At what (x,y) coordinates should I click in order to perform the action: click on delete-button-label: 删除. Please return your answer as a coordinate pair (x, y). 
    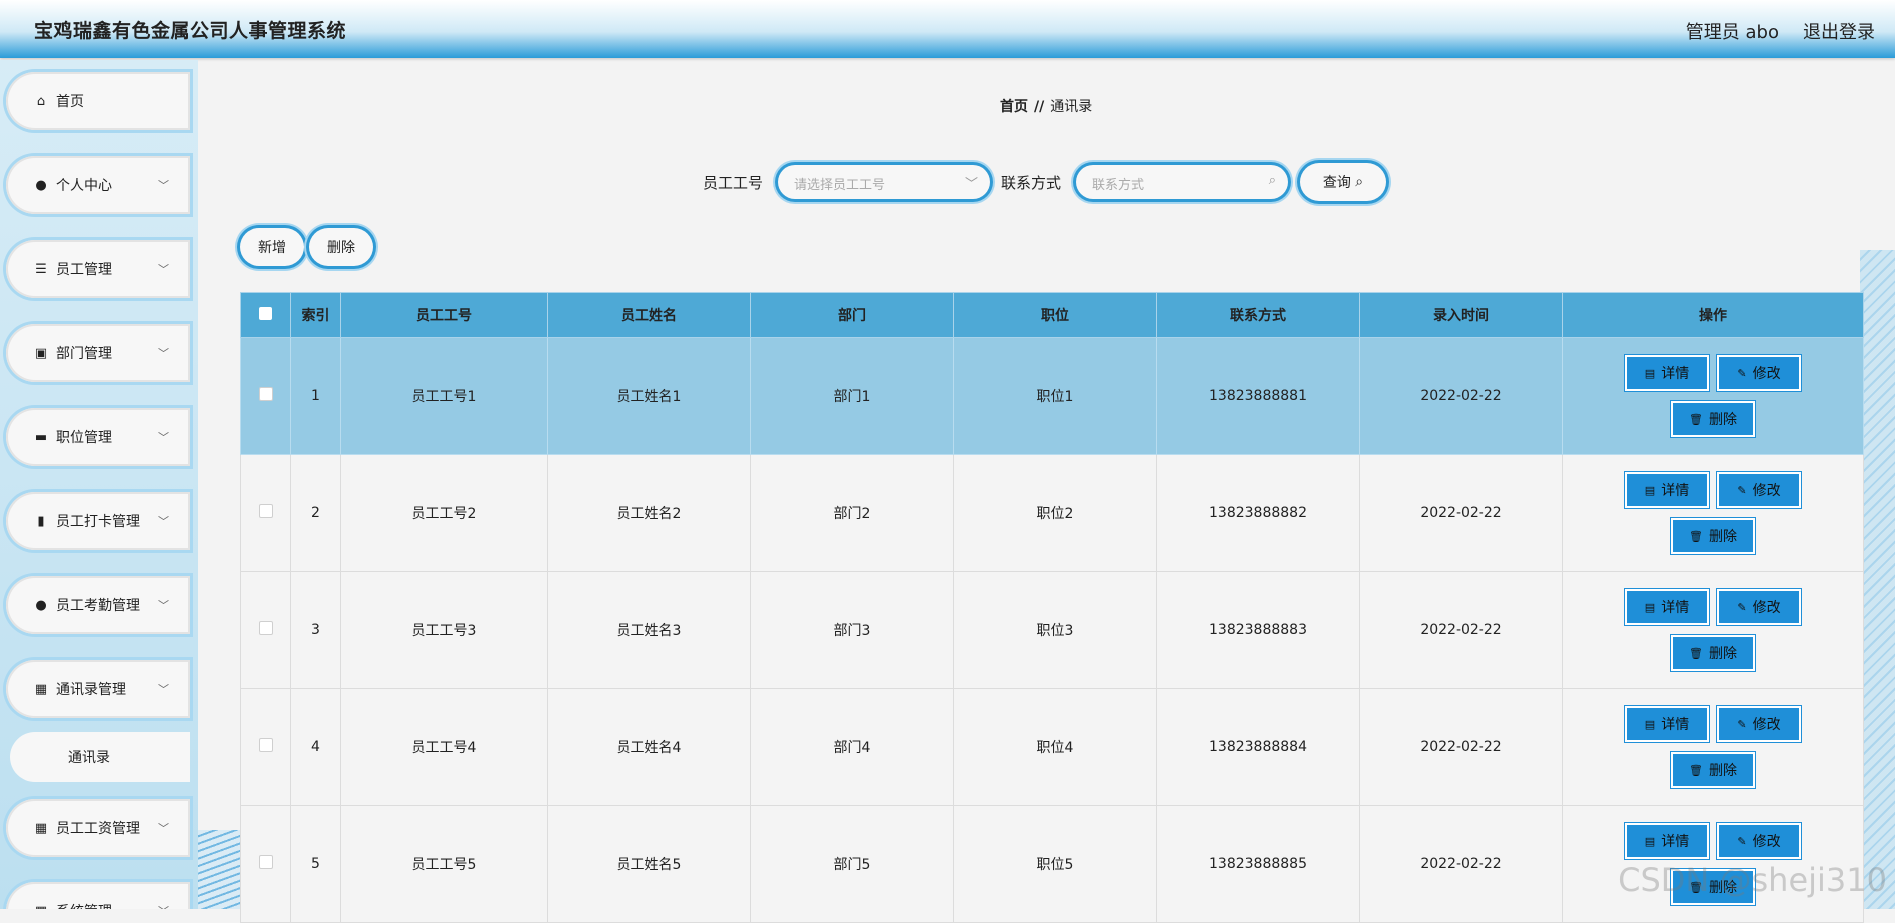
    Looking at the image, I should click on (341, 248).